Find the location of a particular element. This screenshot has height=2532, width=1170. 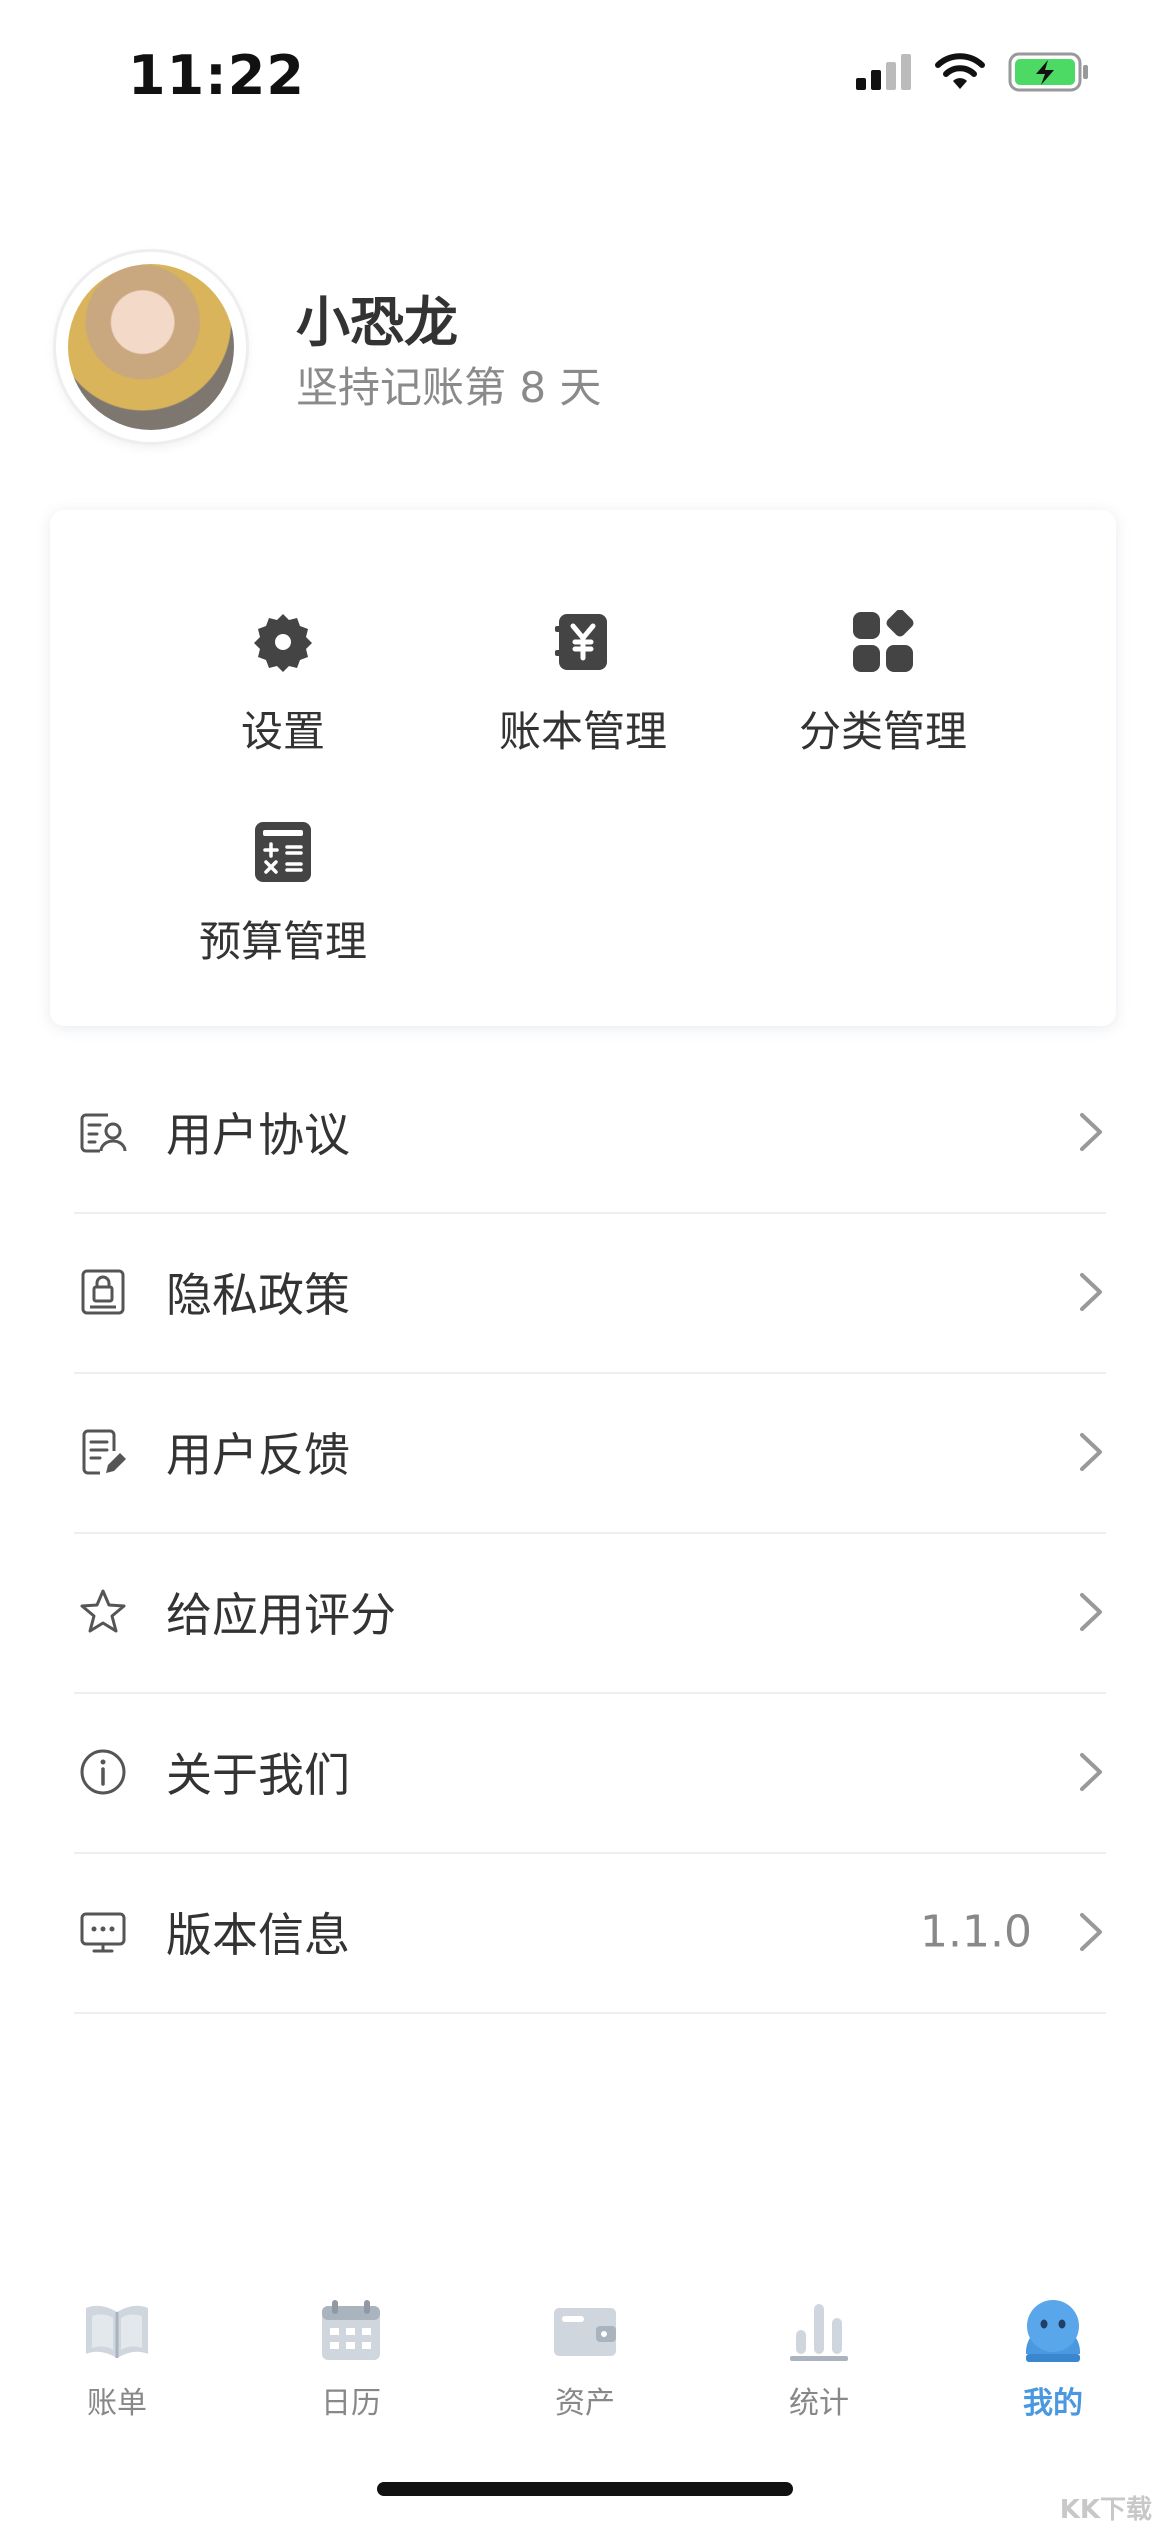

tab-bills: 账单 is located at coordinates (117, 2355).